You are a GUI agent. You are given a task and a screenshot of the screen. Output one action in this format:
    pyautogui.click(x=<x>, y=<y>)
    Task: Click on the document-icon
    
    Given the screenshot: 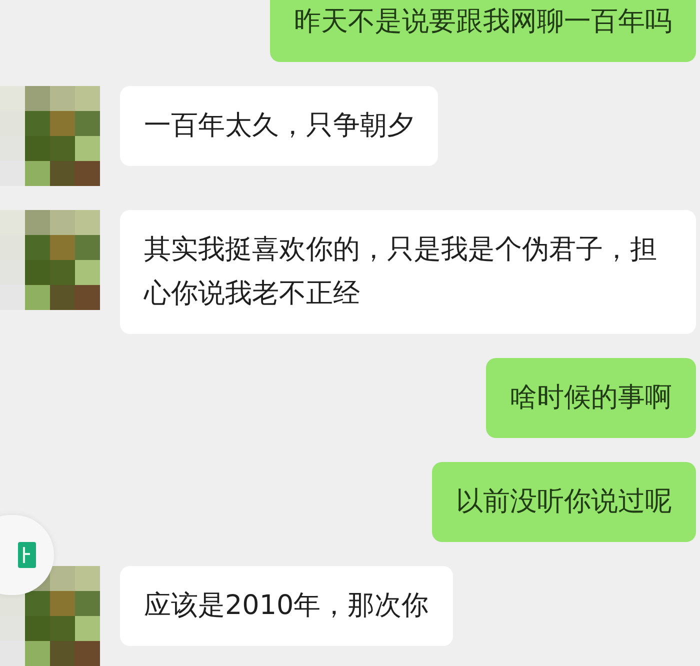 What is the action you would take?
    pyautogui.click(x=27, y=555)
    